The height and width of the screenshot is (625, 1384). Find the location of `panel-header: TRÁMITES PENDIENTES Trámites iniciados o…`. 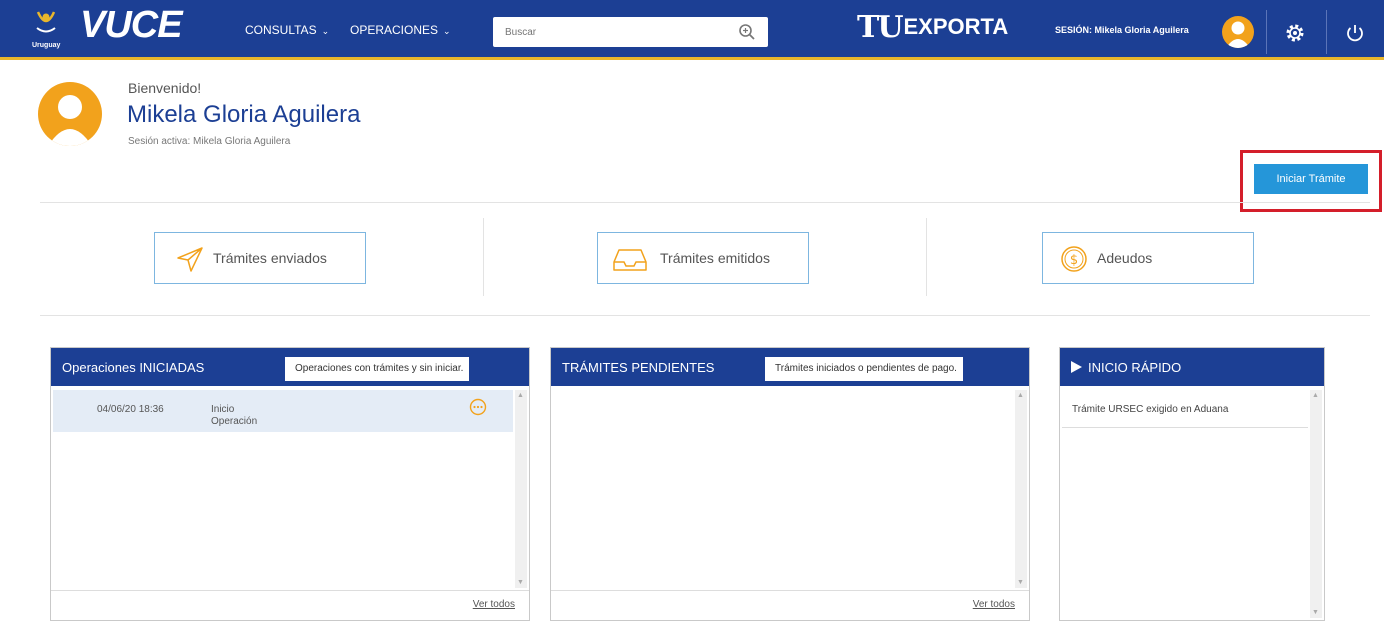

panel-header: TRÁMITES PENDIENTES Trámites iniciados o… is located at coordinates (790, 367).